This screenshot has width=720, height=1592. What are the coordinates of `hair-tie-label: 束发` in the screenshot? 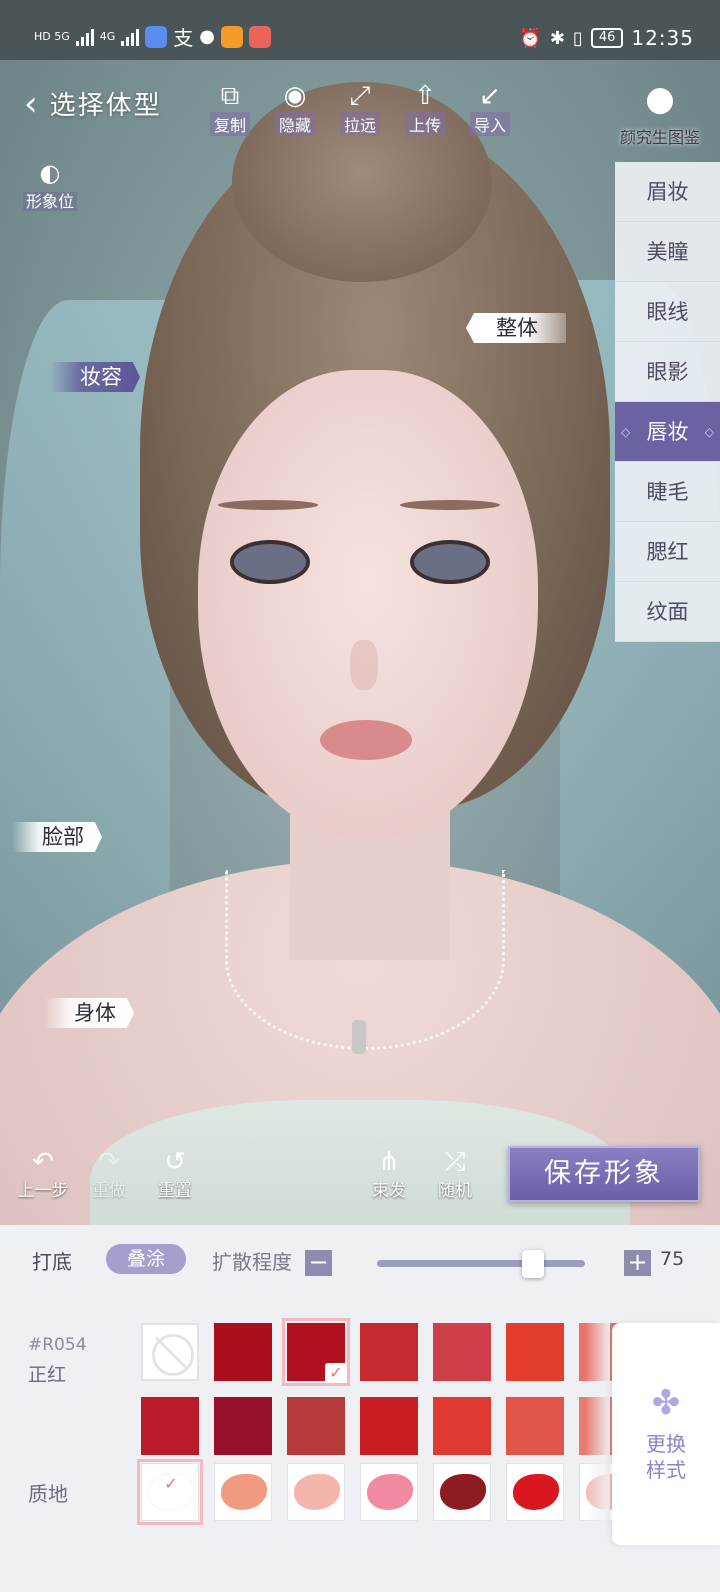 It's located at (389, 1191).